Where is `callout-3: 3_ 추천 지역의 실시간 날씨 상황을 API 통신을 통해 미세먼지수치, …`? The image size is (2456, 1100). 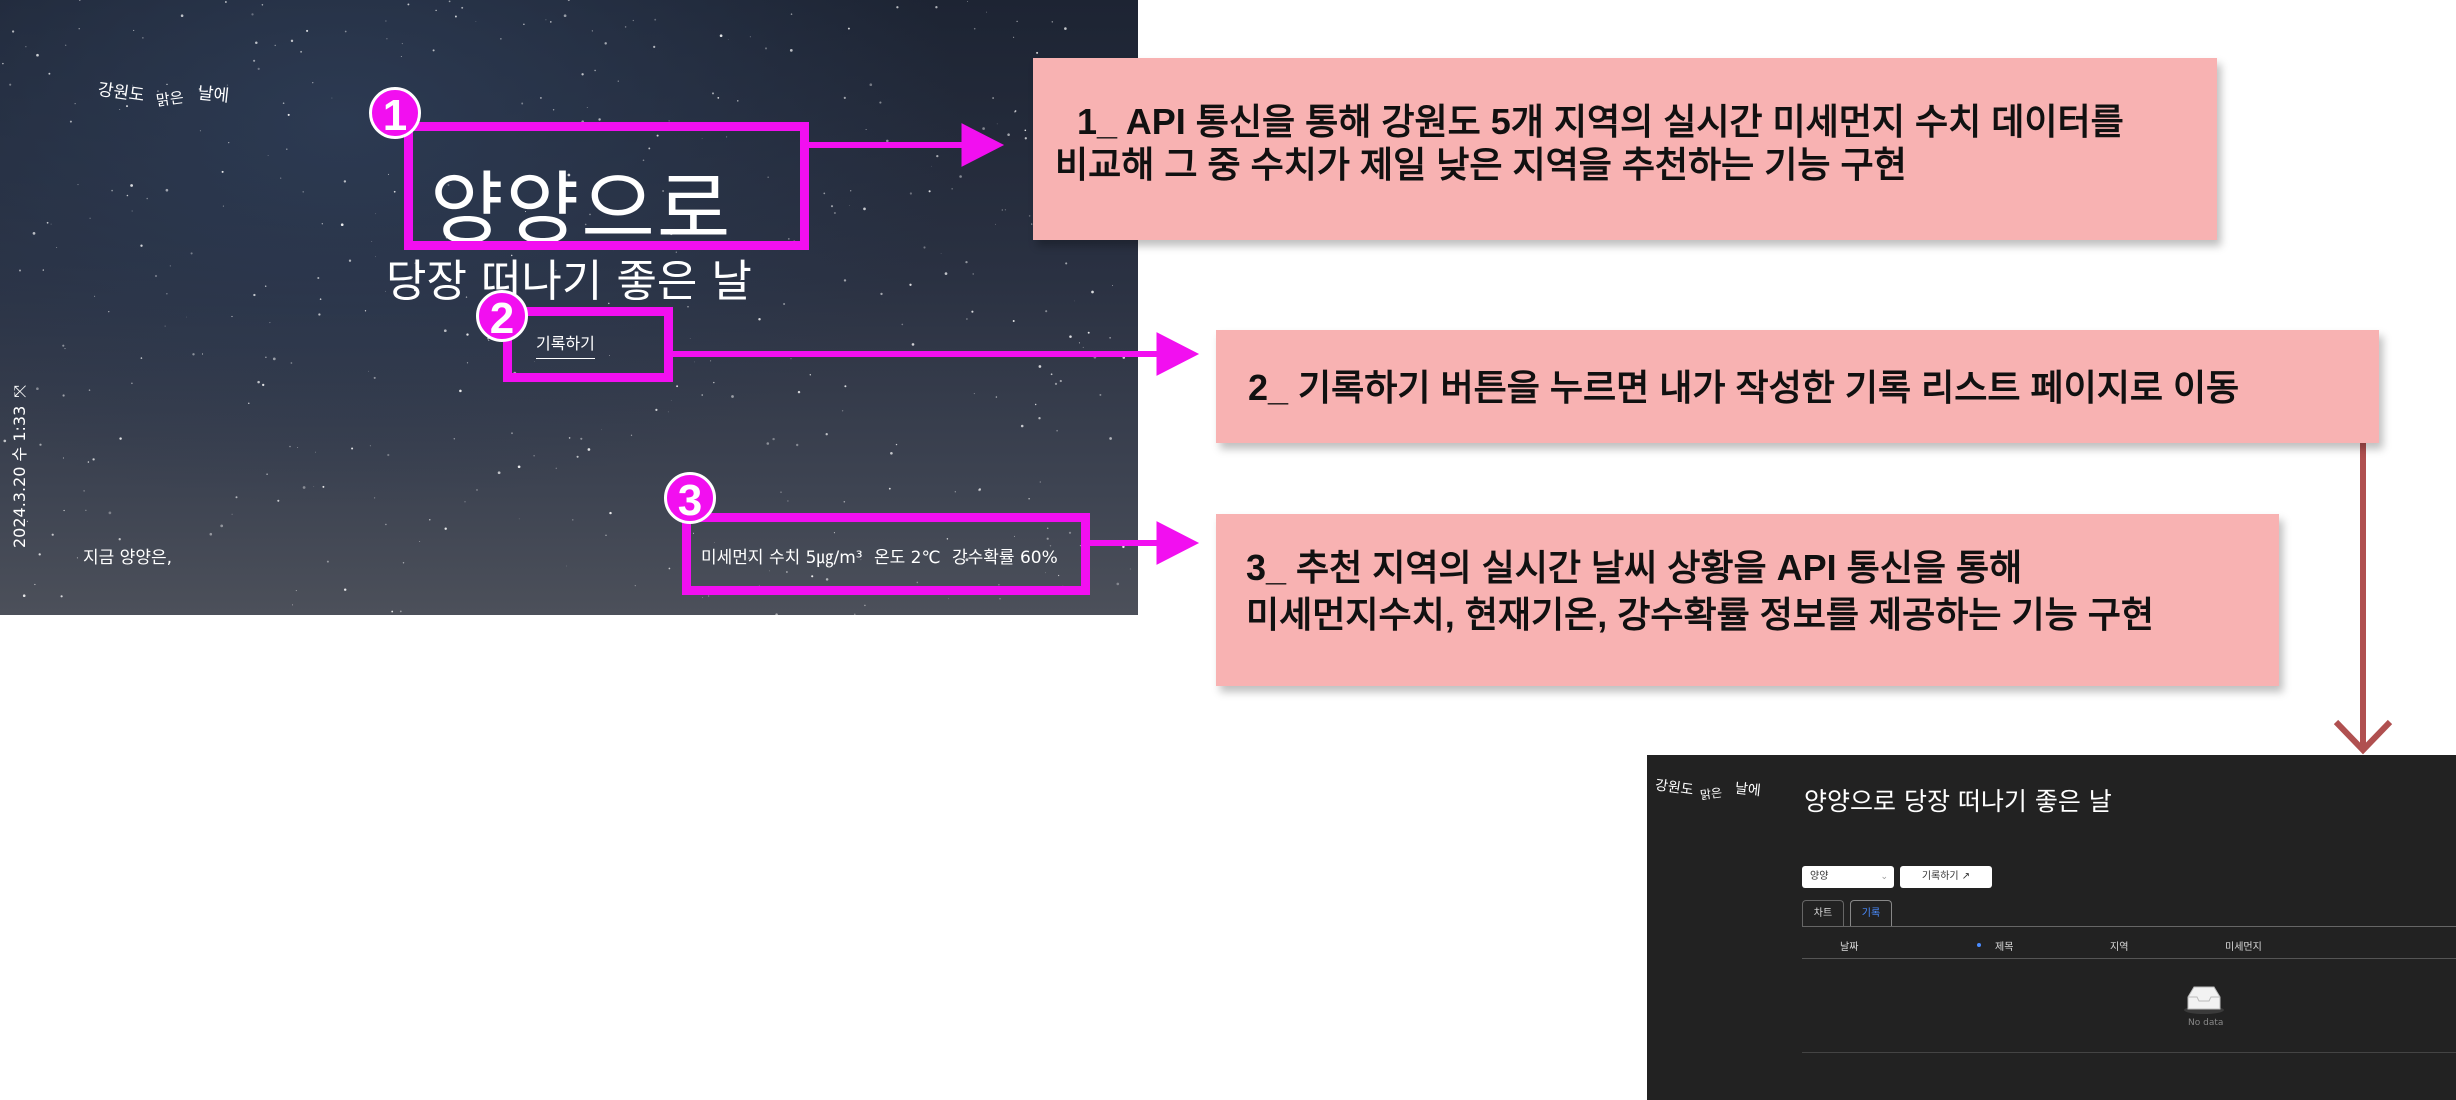
callout-3: 3_ 추천 지역의 실시간 날씨 상황을 API 통신을 통해 미세먼지수치, … is located at coordinates (1747, 600).